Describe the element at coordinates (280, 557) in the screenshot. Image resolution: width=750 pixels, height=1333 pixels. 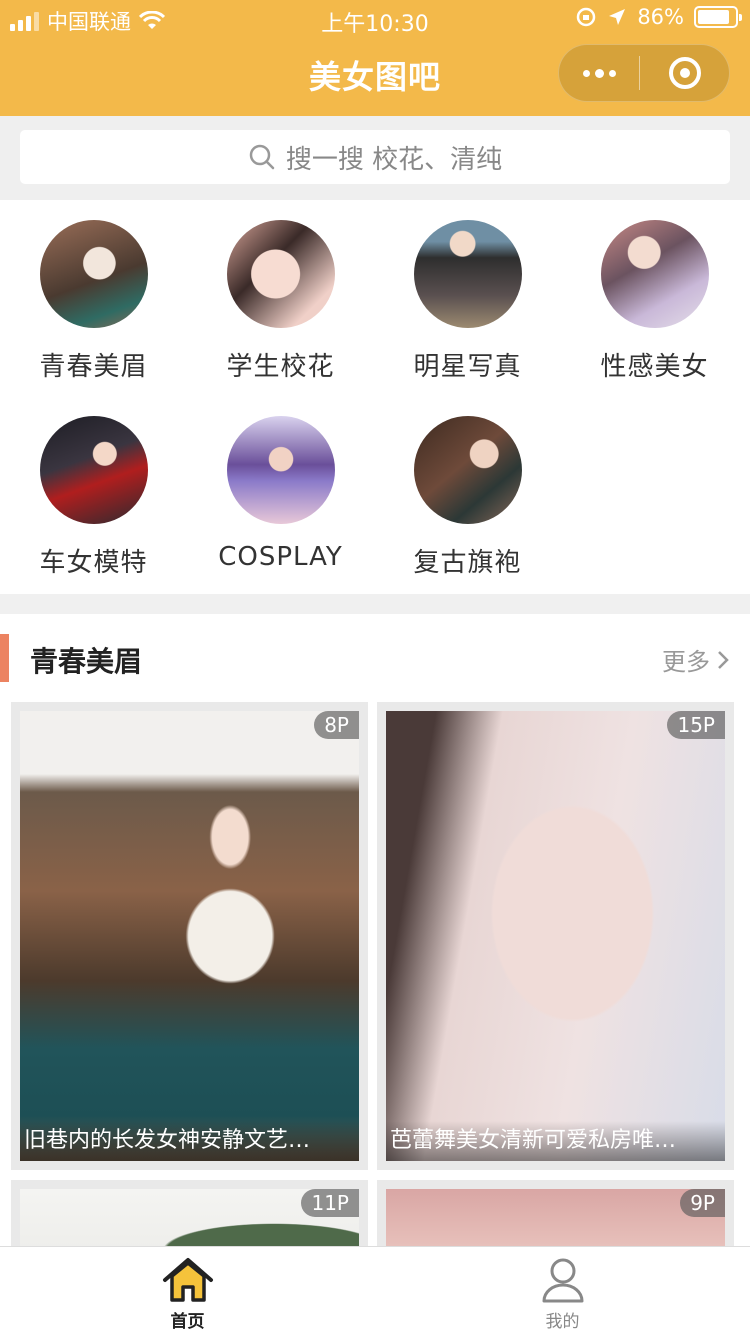
I see `category-label: COSPLAY` at that location.